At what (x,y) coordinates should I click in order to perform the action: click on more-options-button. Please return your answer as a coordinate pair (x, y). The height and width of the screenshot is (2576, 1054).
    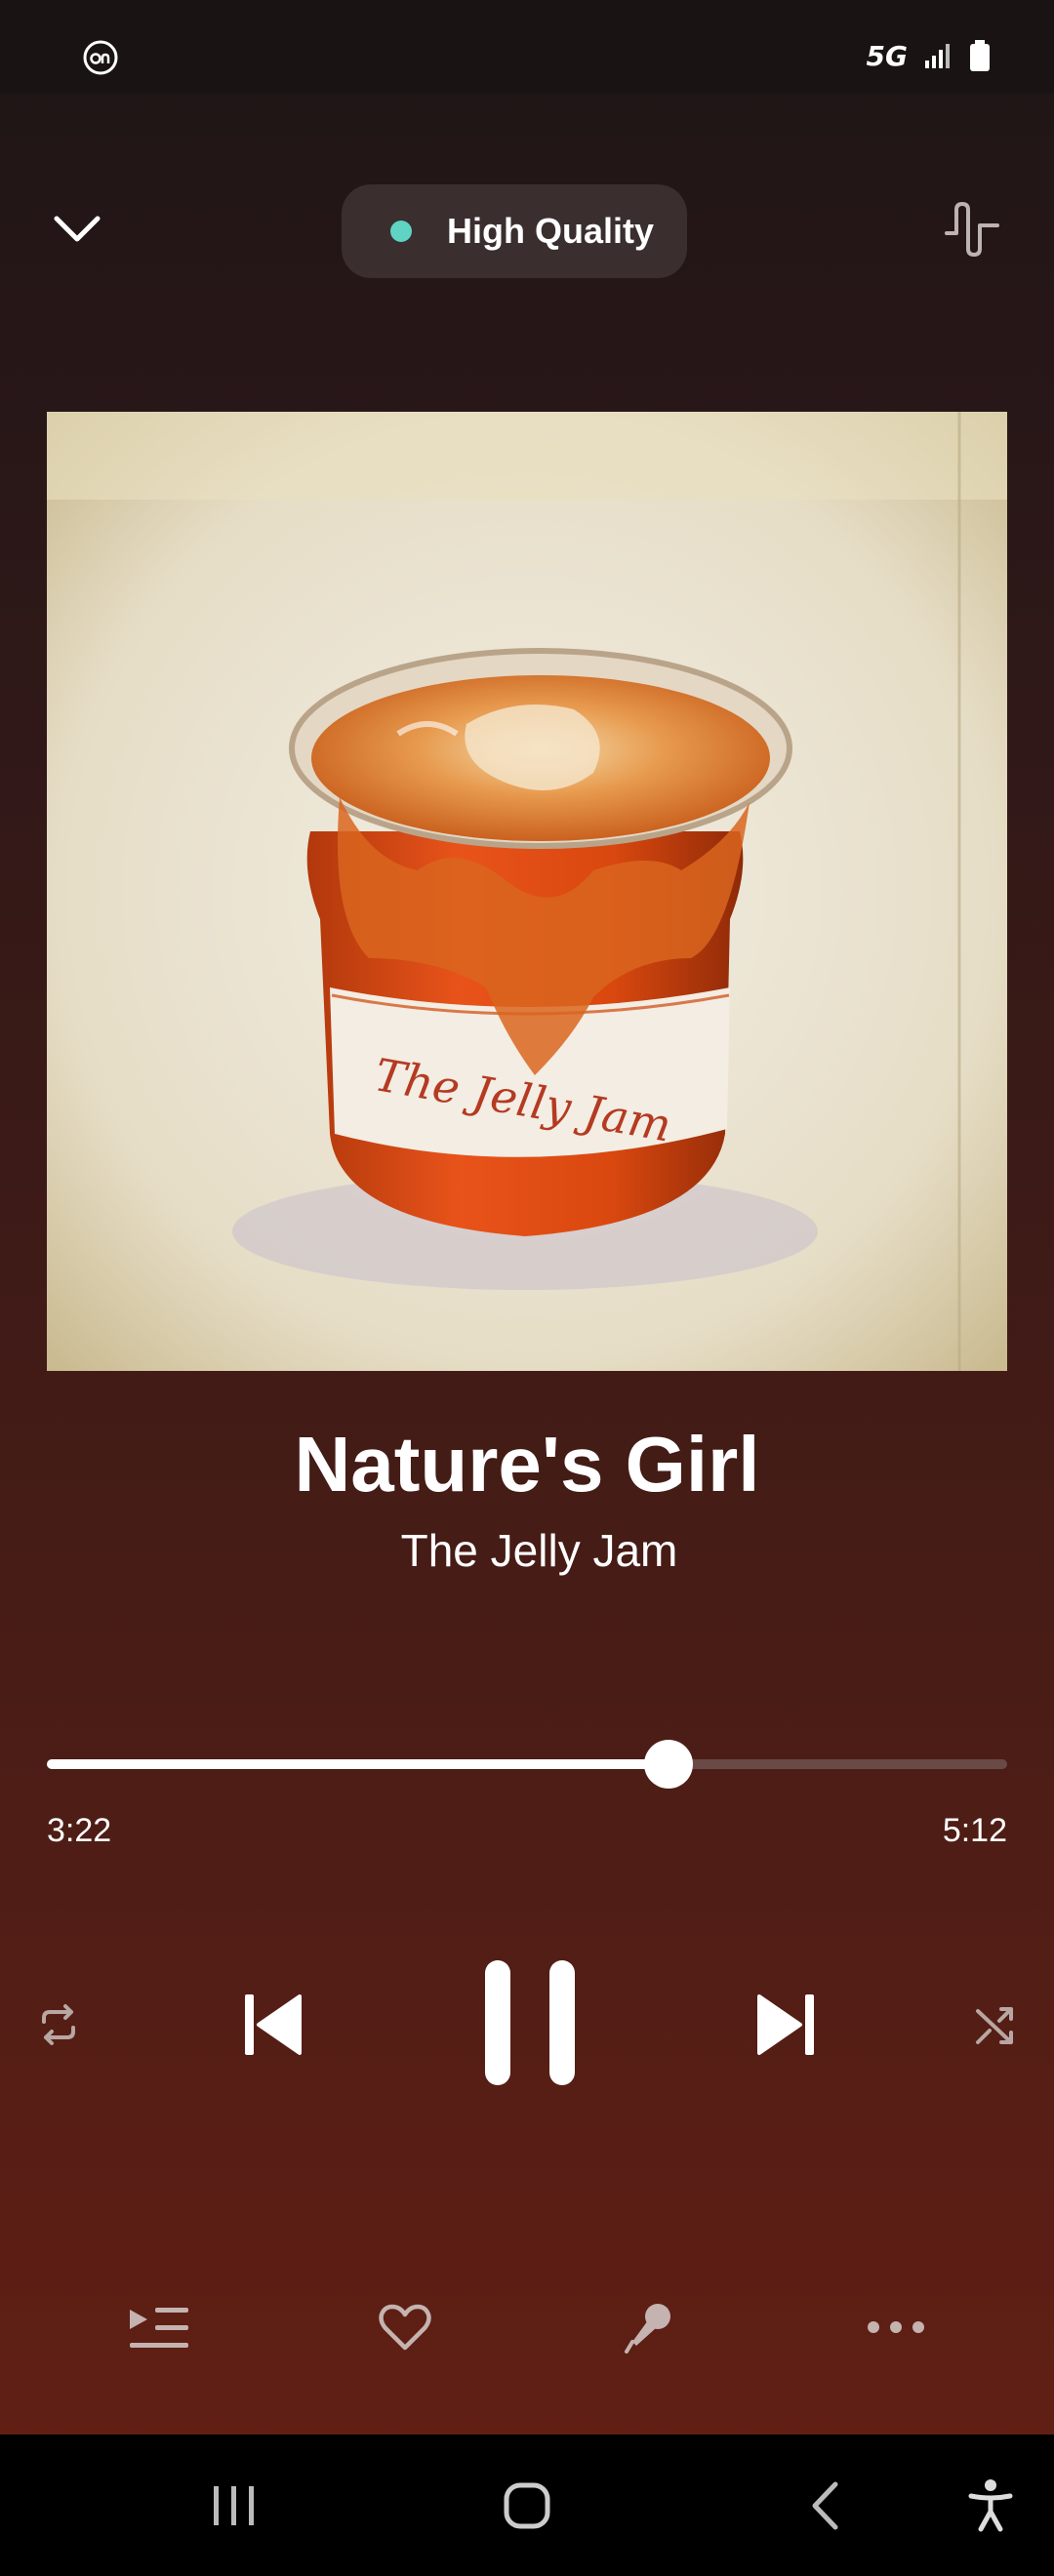
    Looking at the image, I should click on (896, 2327).